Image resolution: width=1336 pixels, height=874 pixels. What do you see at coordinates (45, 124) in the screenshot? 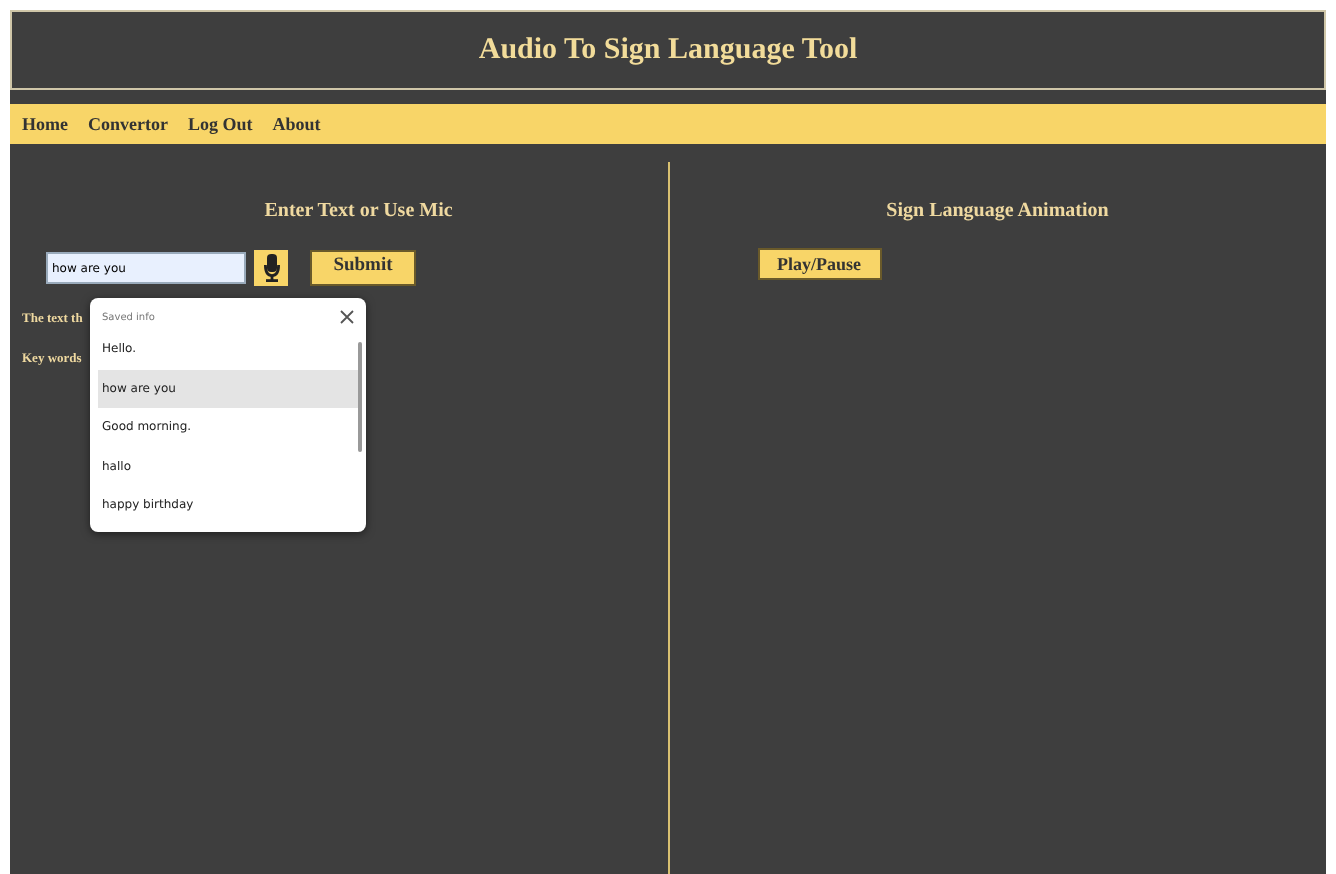
I see `nav-link: Home` at bounding box center [45, 124].